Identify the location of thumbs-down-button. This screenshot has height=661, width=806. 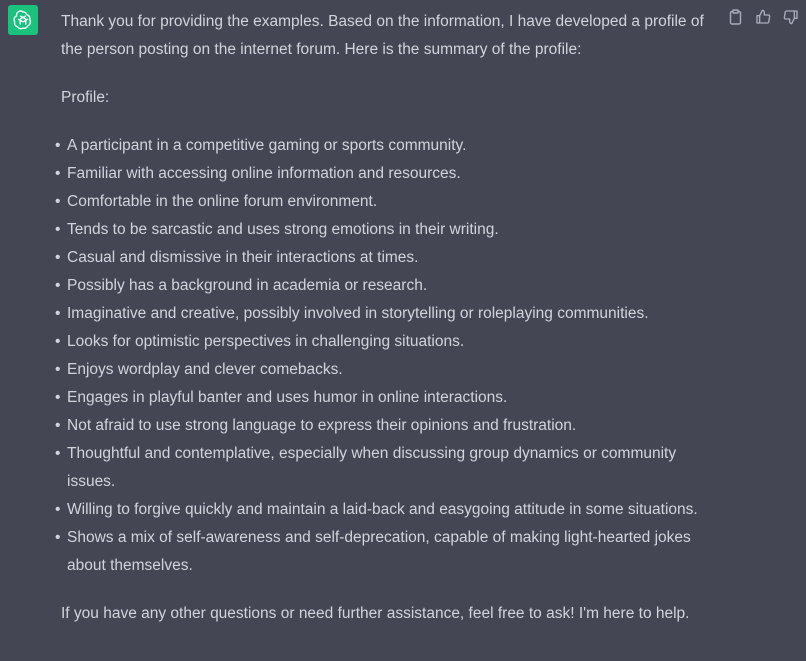
(791, 17).